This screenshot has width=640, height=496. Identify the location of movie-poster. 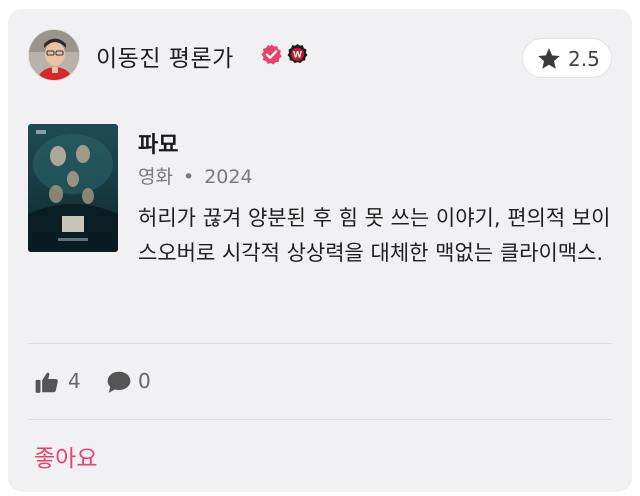
(73, 188).